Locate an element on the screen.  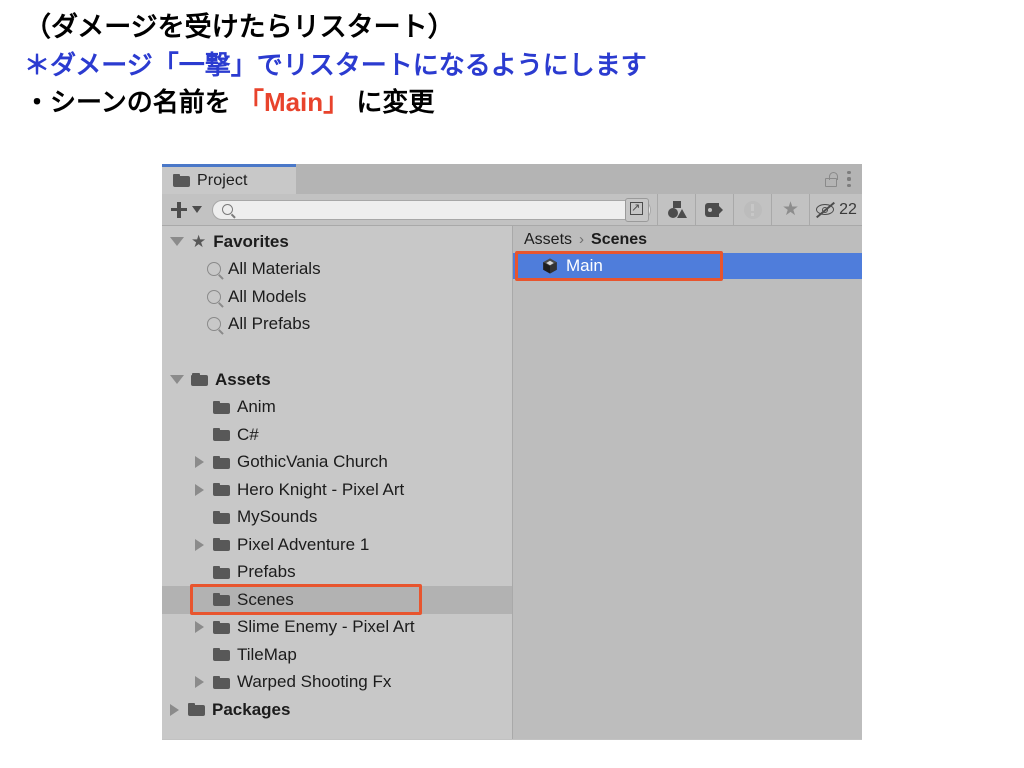
tree-item-label: All Models is located at coordinates (267, 296).